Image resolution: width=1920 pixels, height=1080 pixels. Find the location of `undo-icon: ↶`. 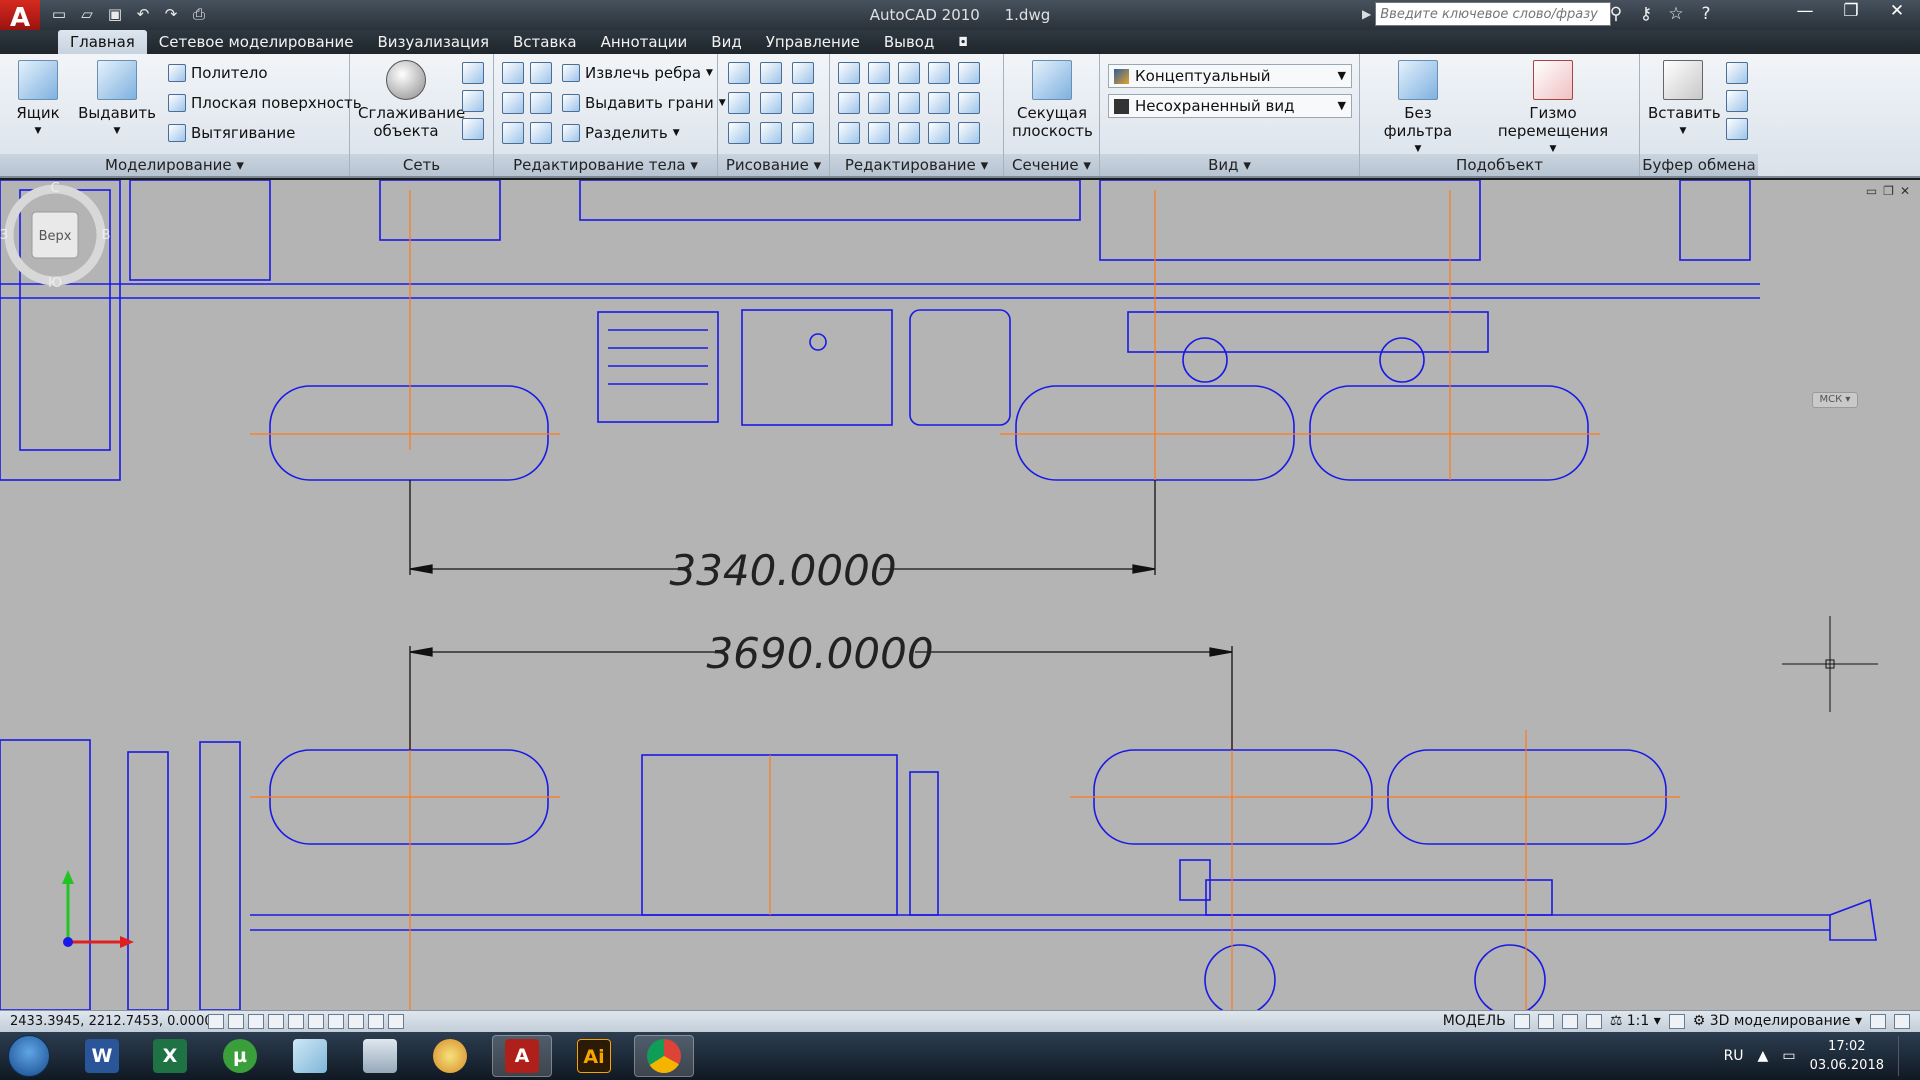

undo-icon: ↶ is located at coordinates (143, 14).